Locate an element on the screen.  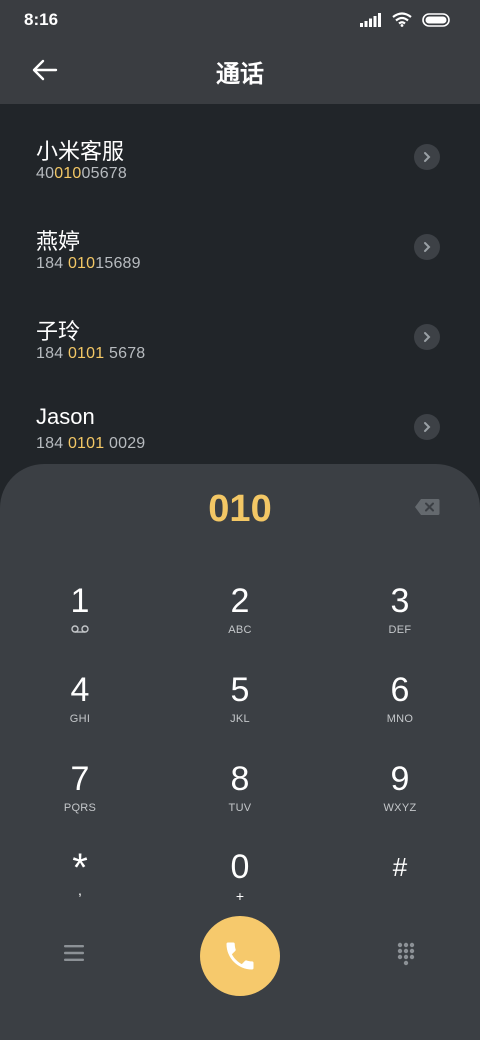
contact-number: 184 0101 0029 is located at coordinates (91, 443).